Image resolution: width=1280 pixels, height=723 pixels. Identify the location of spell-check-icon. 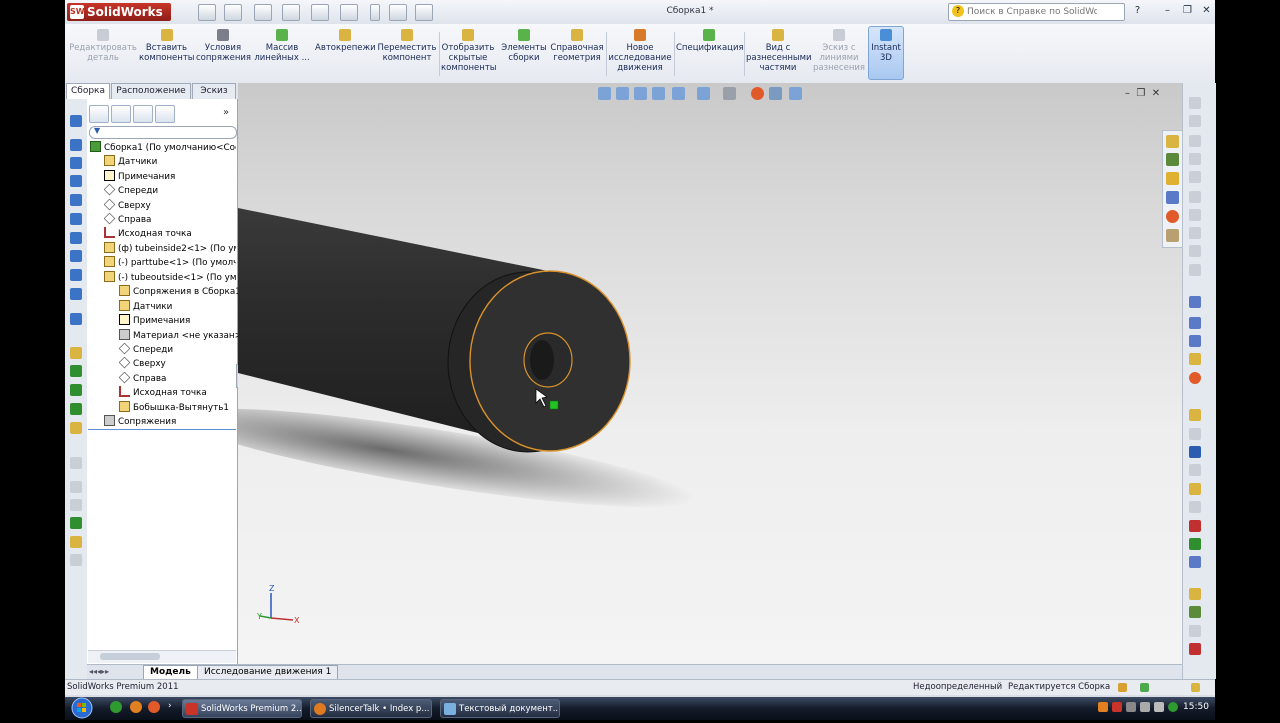
(1195, 302).